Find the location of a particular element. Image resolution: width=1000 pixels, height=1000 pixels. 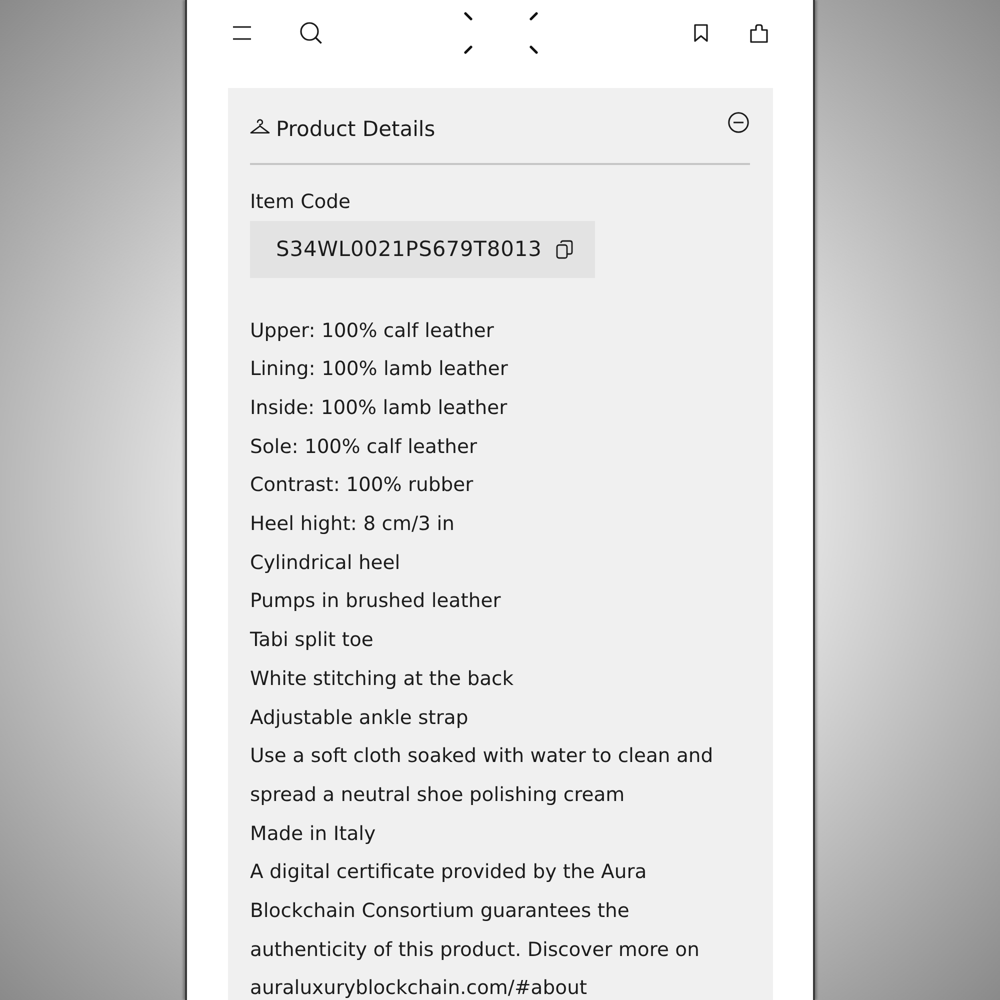

detail-text: White stitching at the back is located at coordinates (382, 679).